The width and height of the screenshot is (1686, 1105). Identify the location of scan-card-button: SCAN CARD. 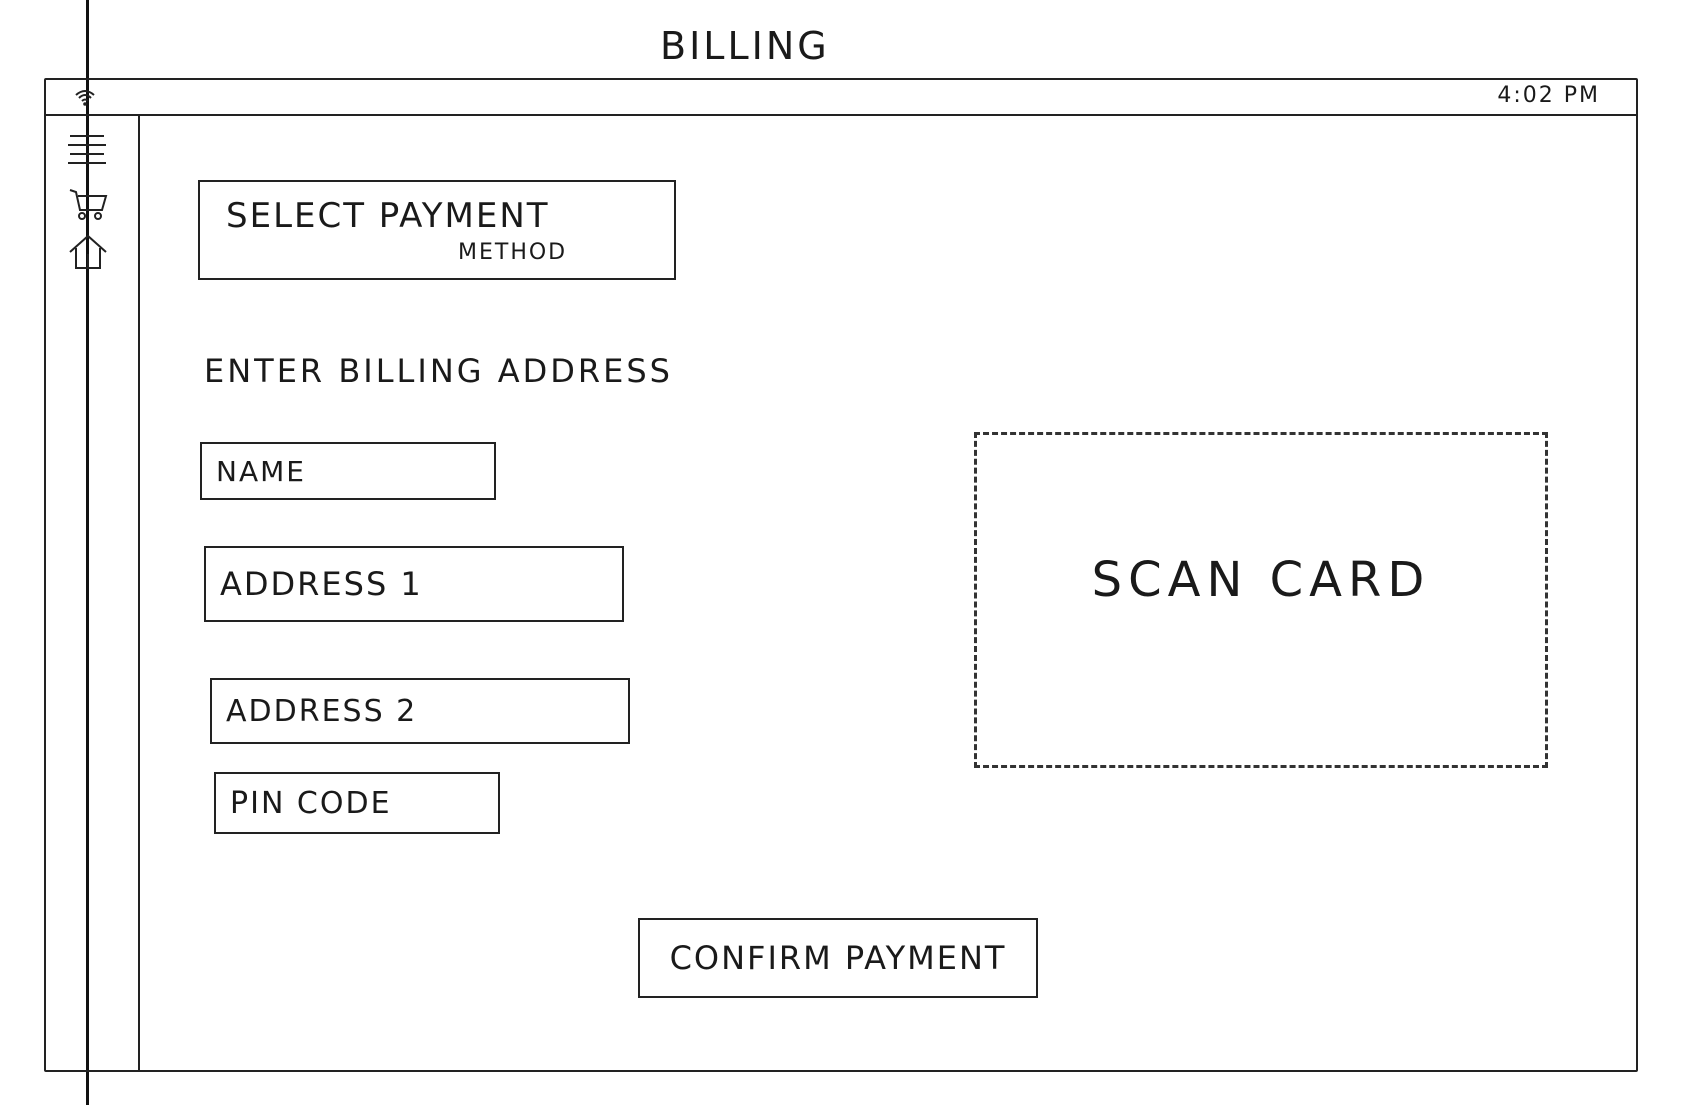
(1261, 600).